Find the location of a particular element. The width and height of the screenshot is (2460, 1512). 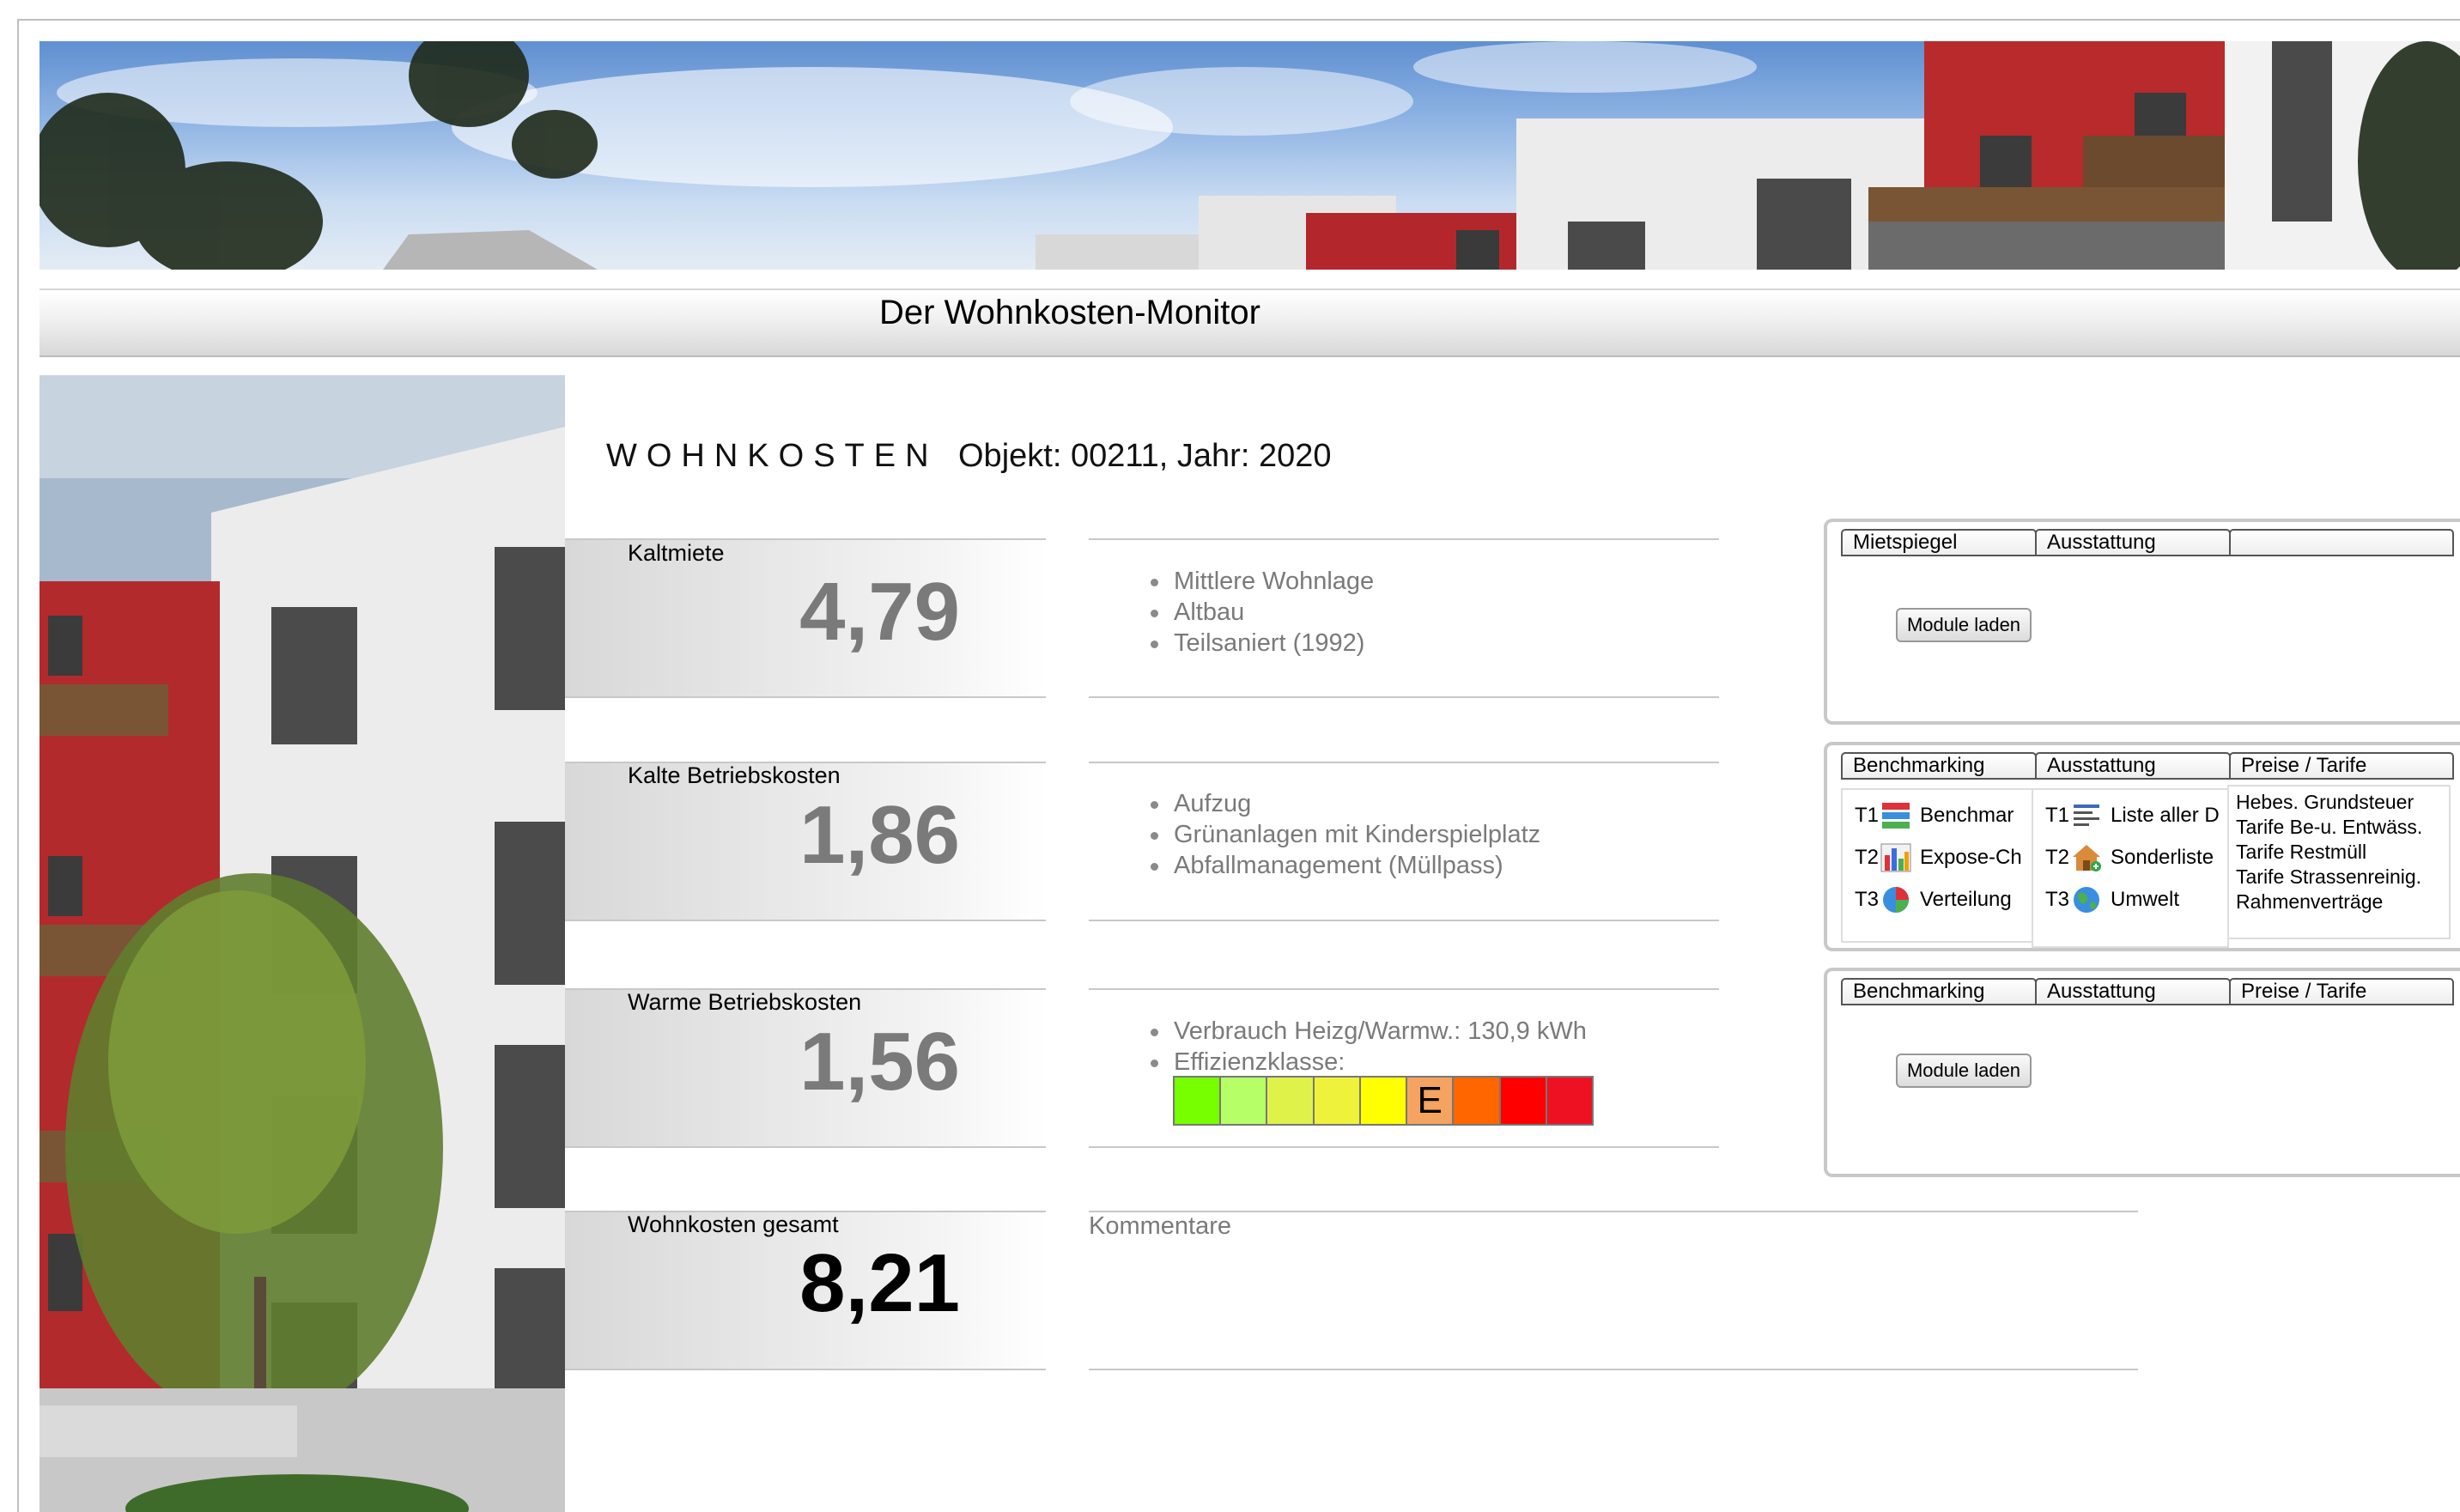

list-icon is located at coordinates (2086, 816).